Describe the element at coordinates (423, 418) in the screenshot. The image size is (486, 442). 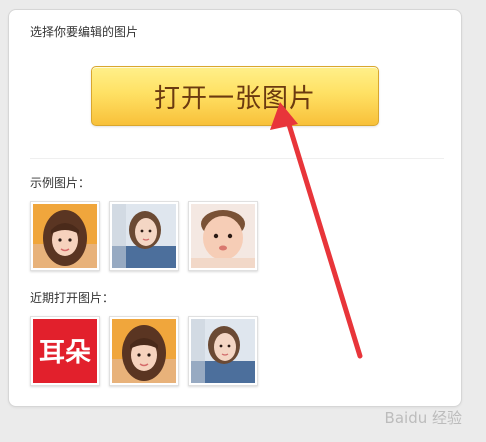
I see `watermark: Baidu 经验` at that location.